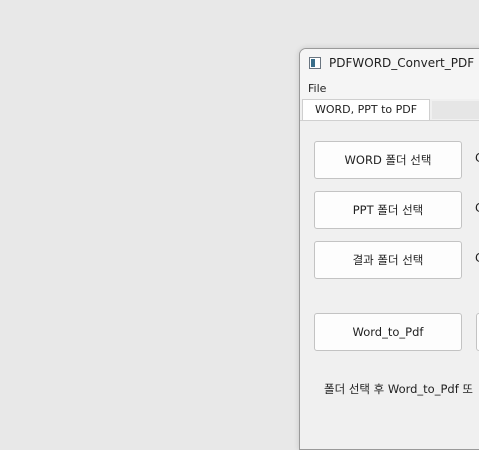 The height and width of the screenshot is (450, 479). I want to click on word-folder-path-label: C, so click(477, 158).